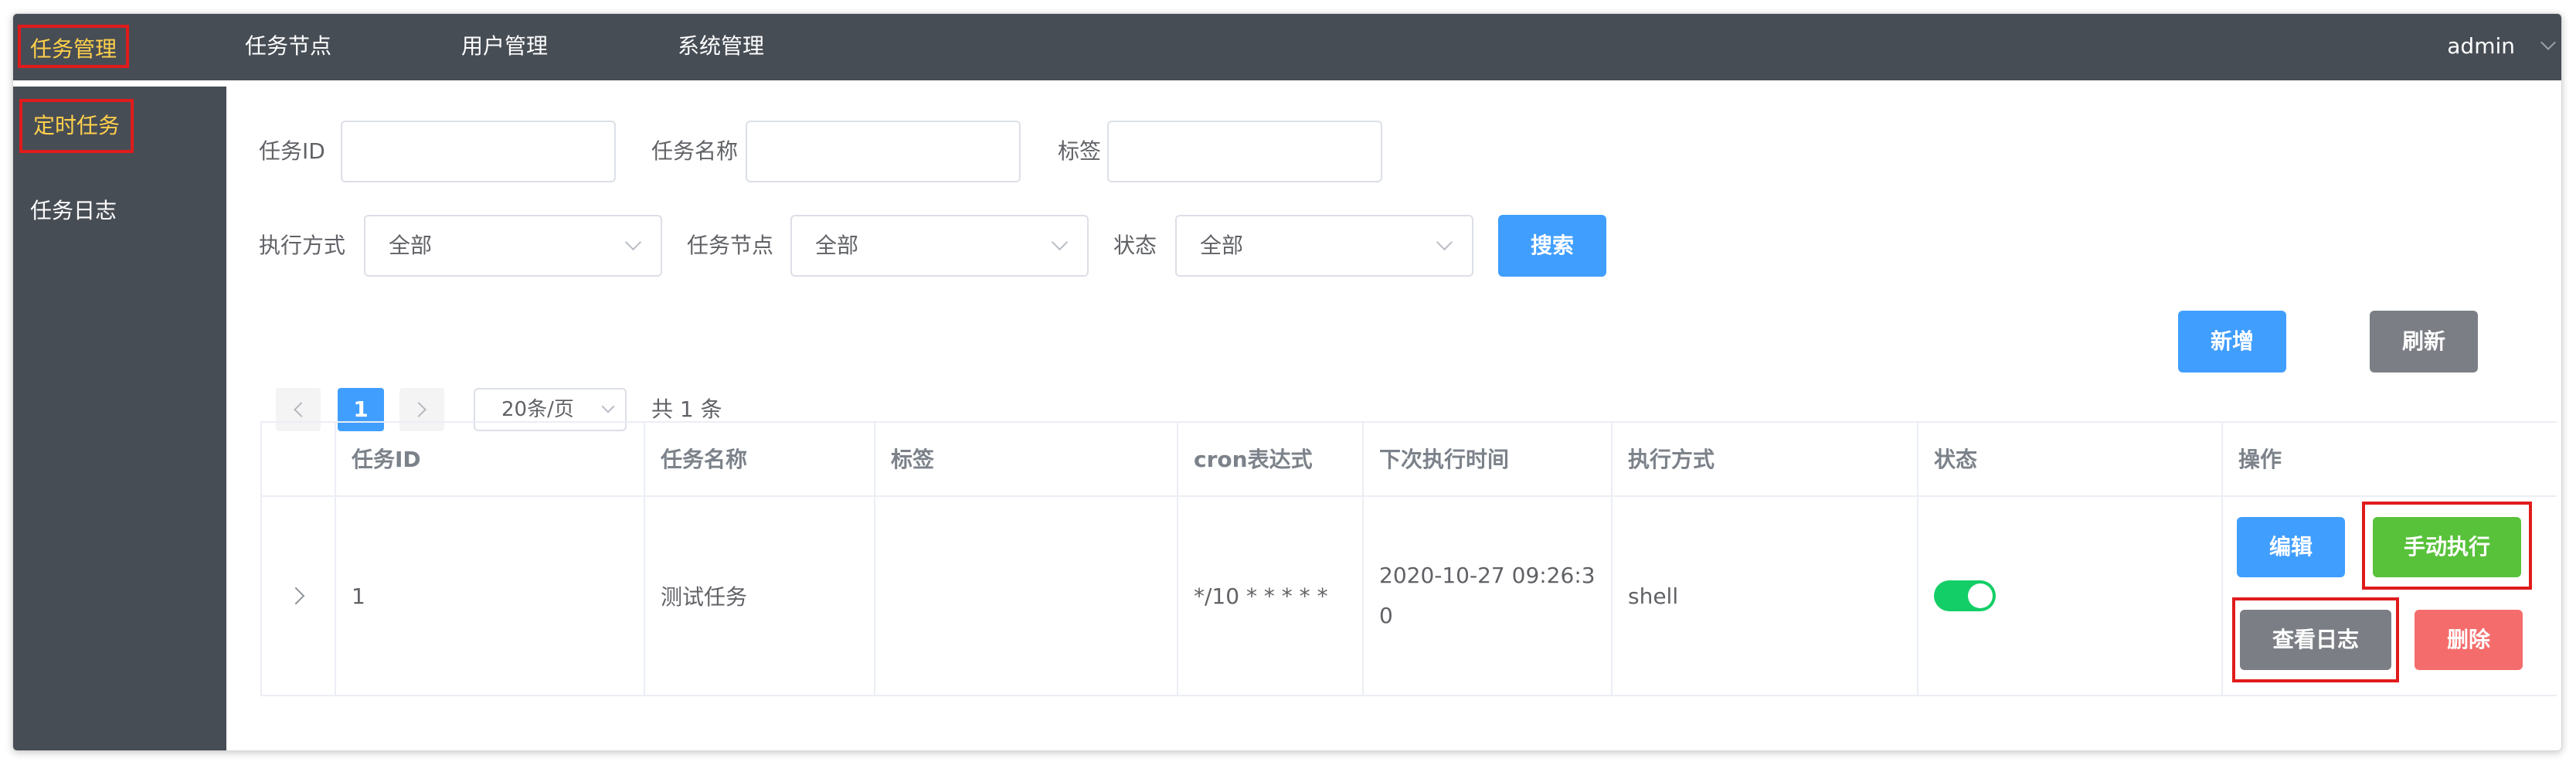 The image size is (2576, 762). What do you see at coordinates (1764, 460) in the screenshot?
I see `column-header: 执行方式` at bounding box center [1764, 460].